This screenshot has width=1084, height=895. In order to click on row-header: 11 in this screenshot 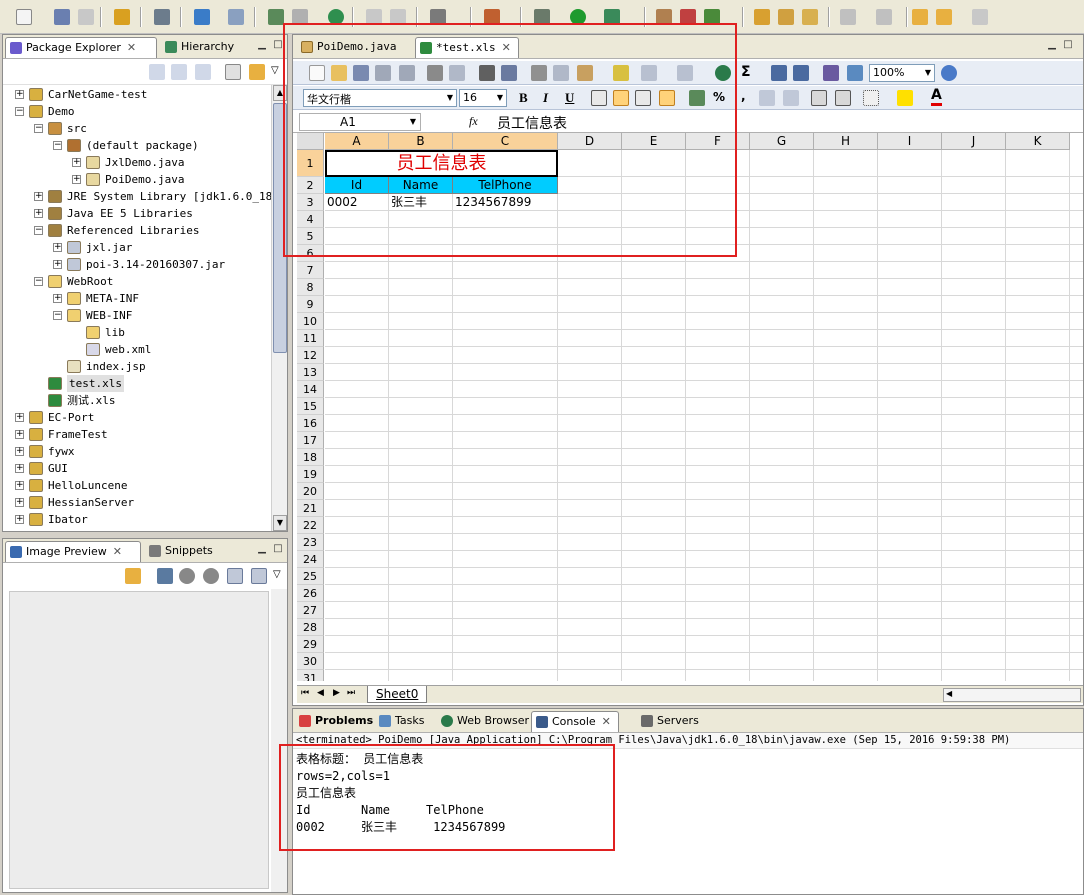, I will do `click(310, 338)`.